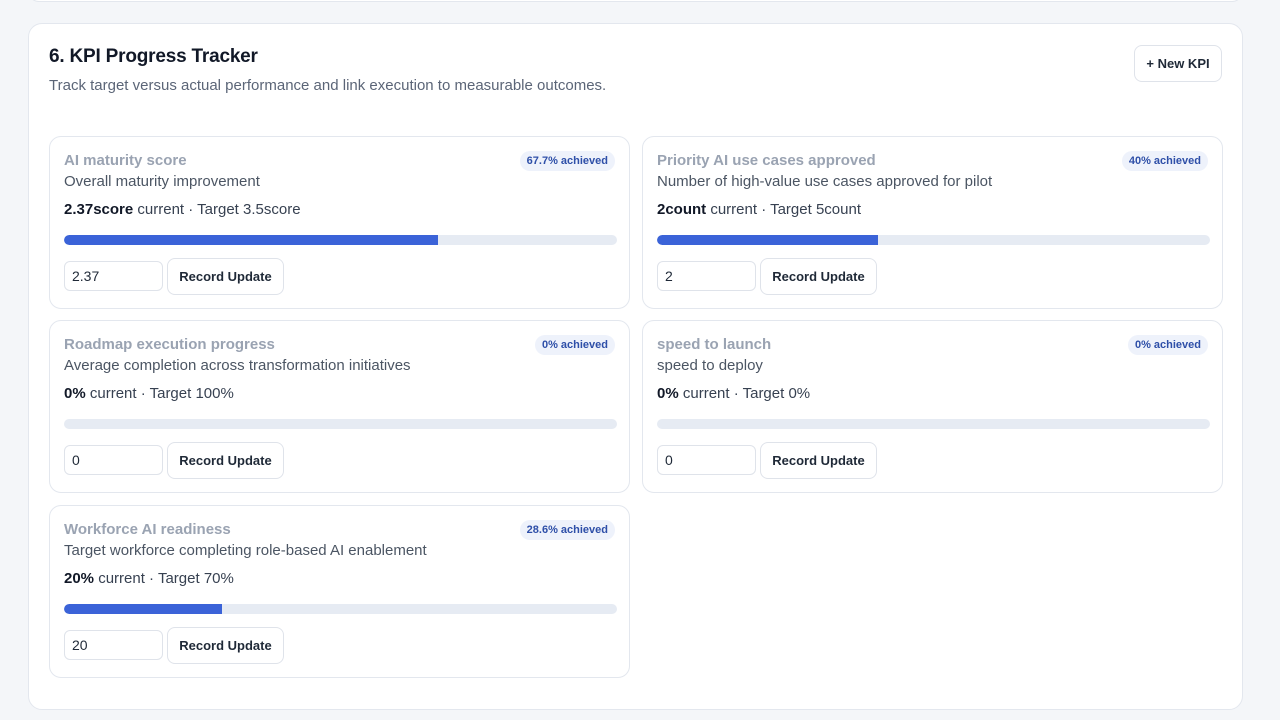  What do you see at coordinates (214, 393) in the screenshot?
I see `kpi-target: 100%` at bounding box center [214, 393].